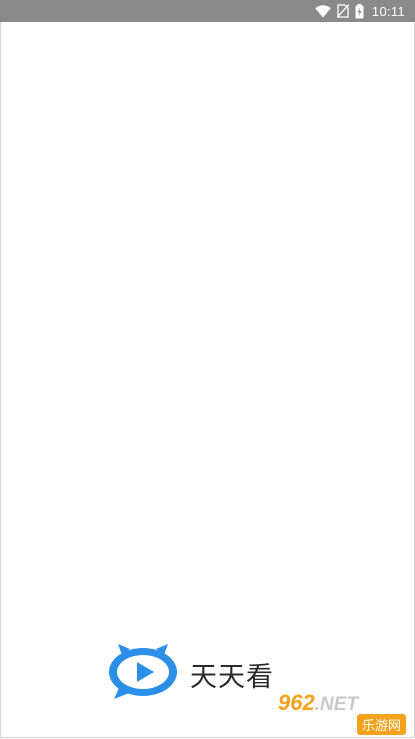 This screenshot has width=415, height=739. Describe the element at coordinates (207, 11) in the screenshot. I see `status-bar: 10:11` at that location.